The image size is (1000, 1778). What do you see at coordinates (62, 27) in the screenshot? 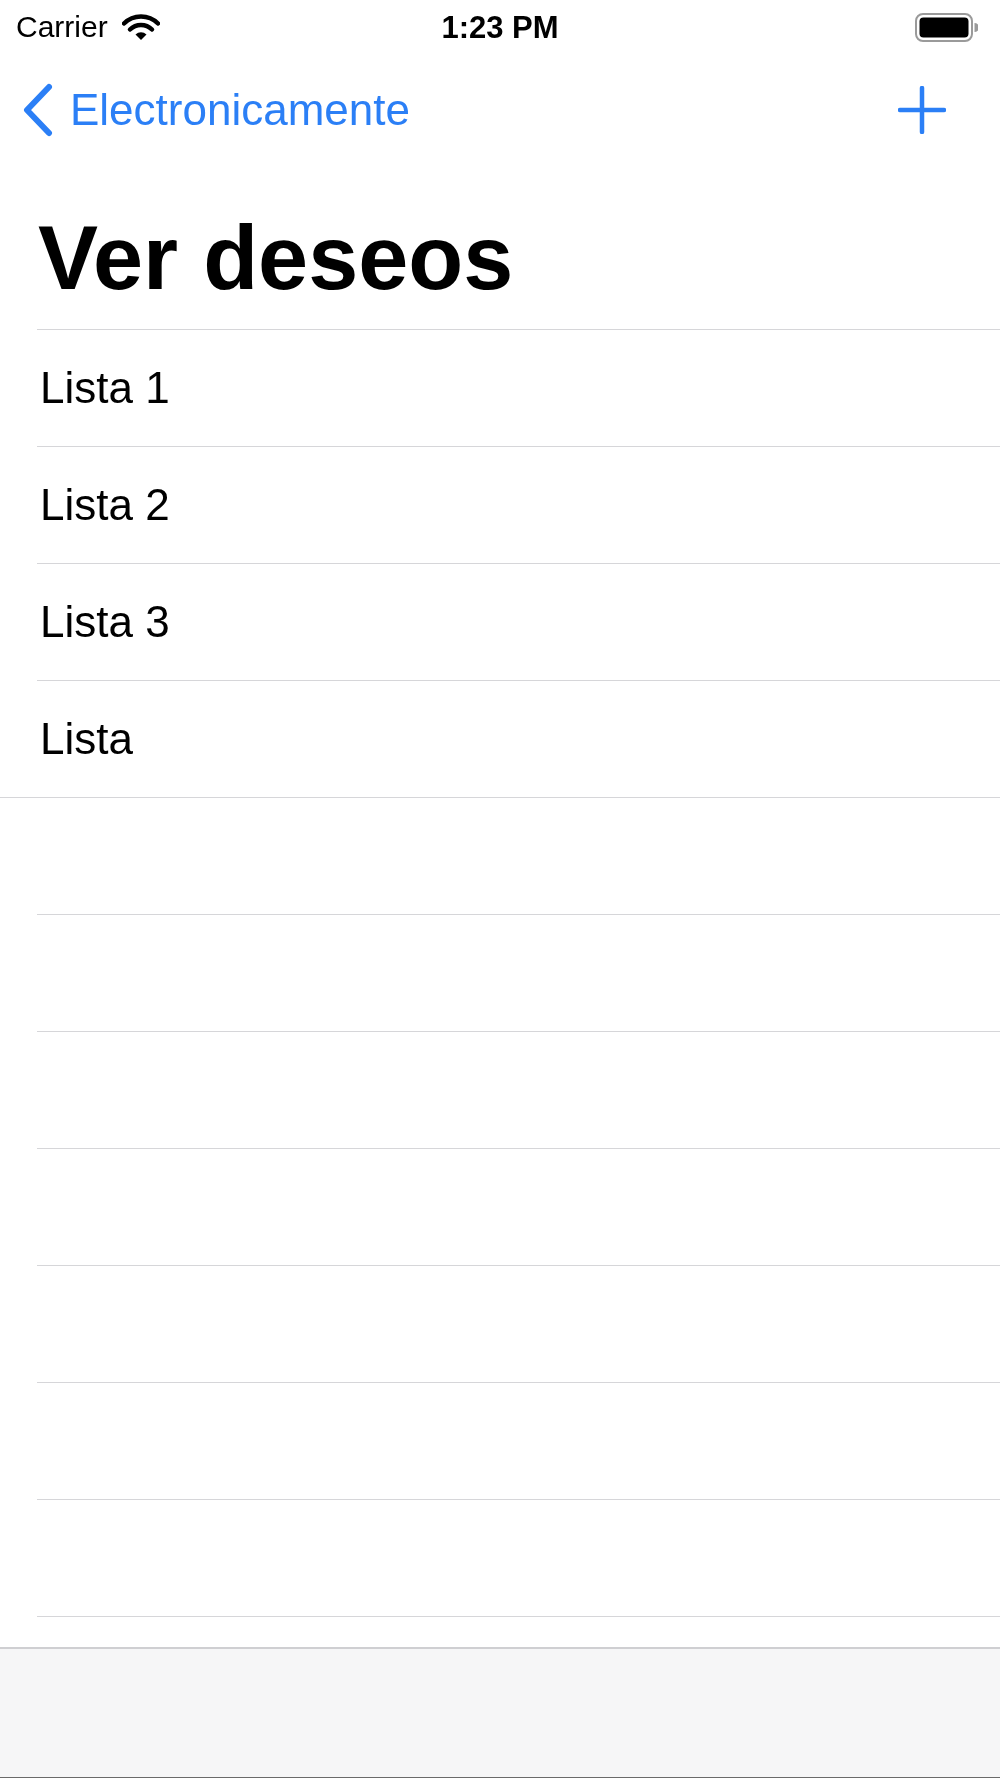
I see `carrier-name: Carrier` at bounding box center [62, 27].